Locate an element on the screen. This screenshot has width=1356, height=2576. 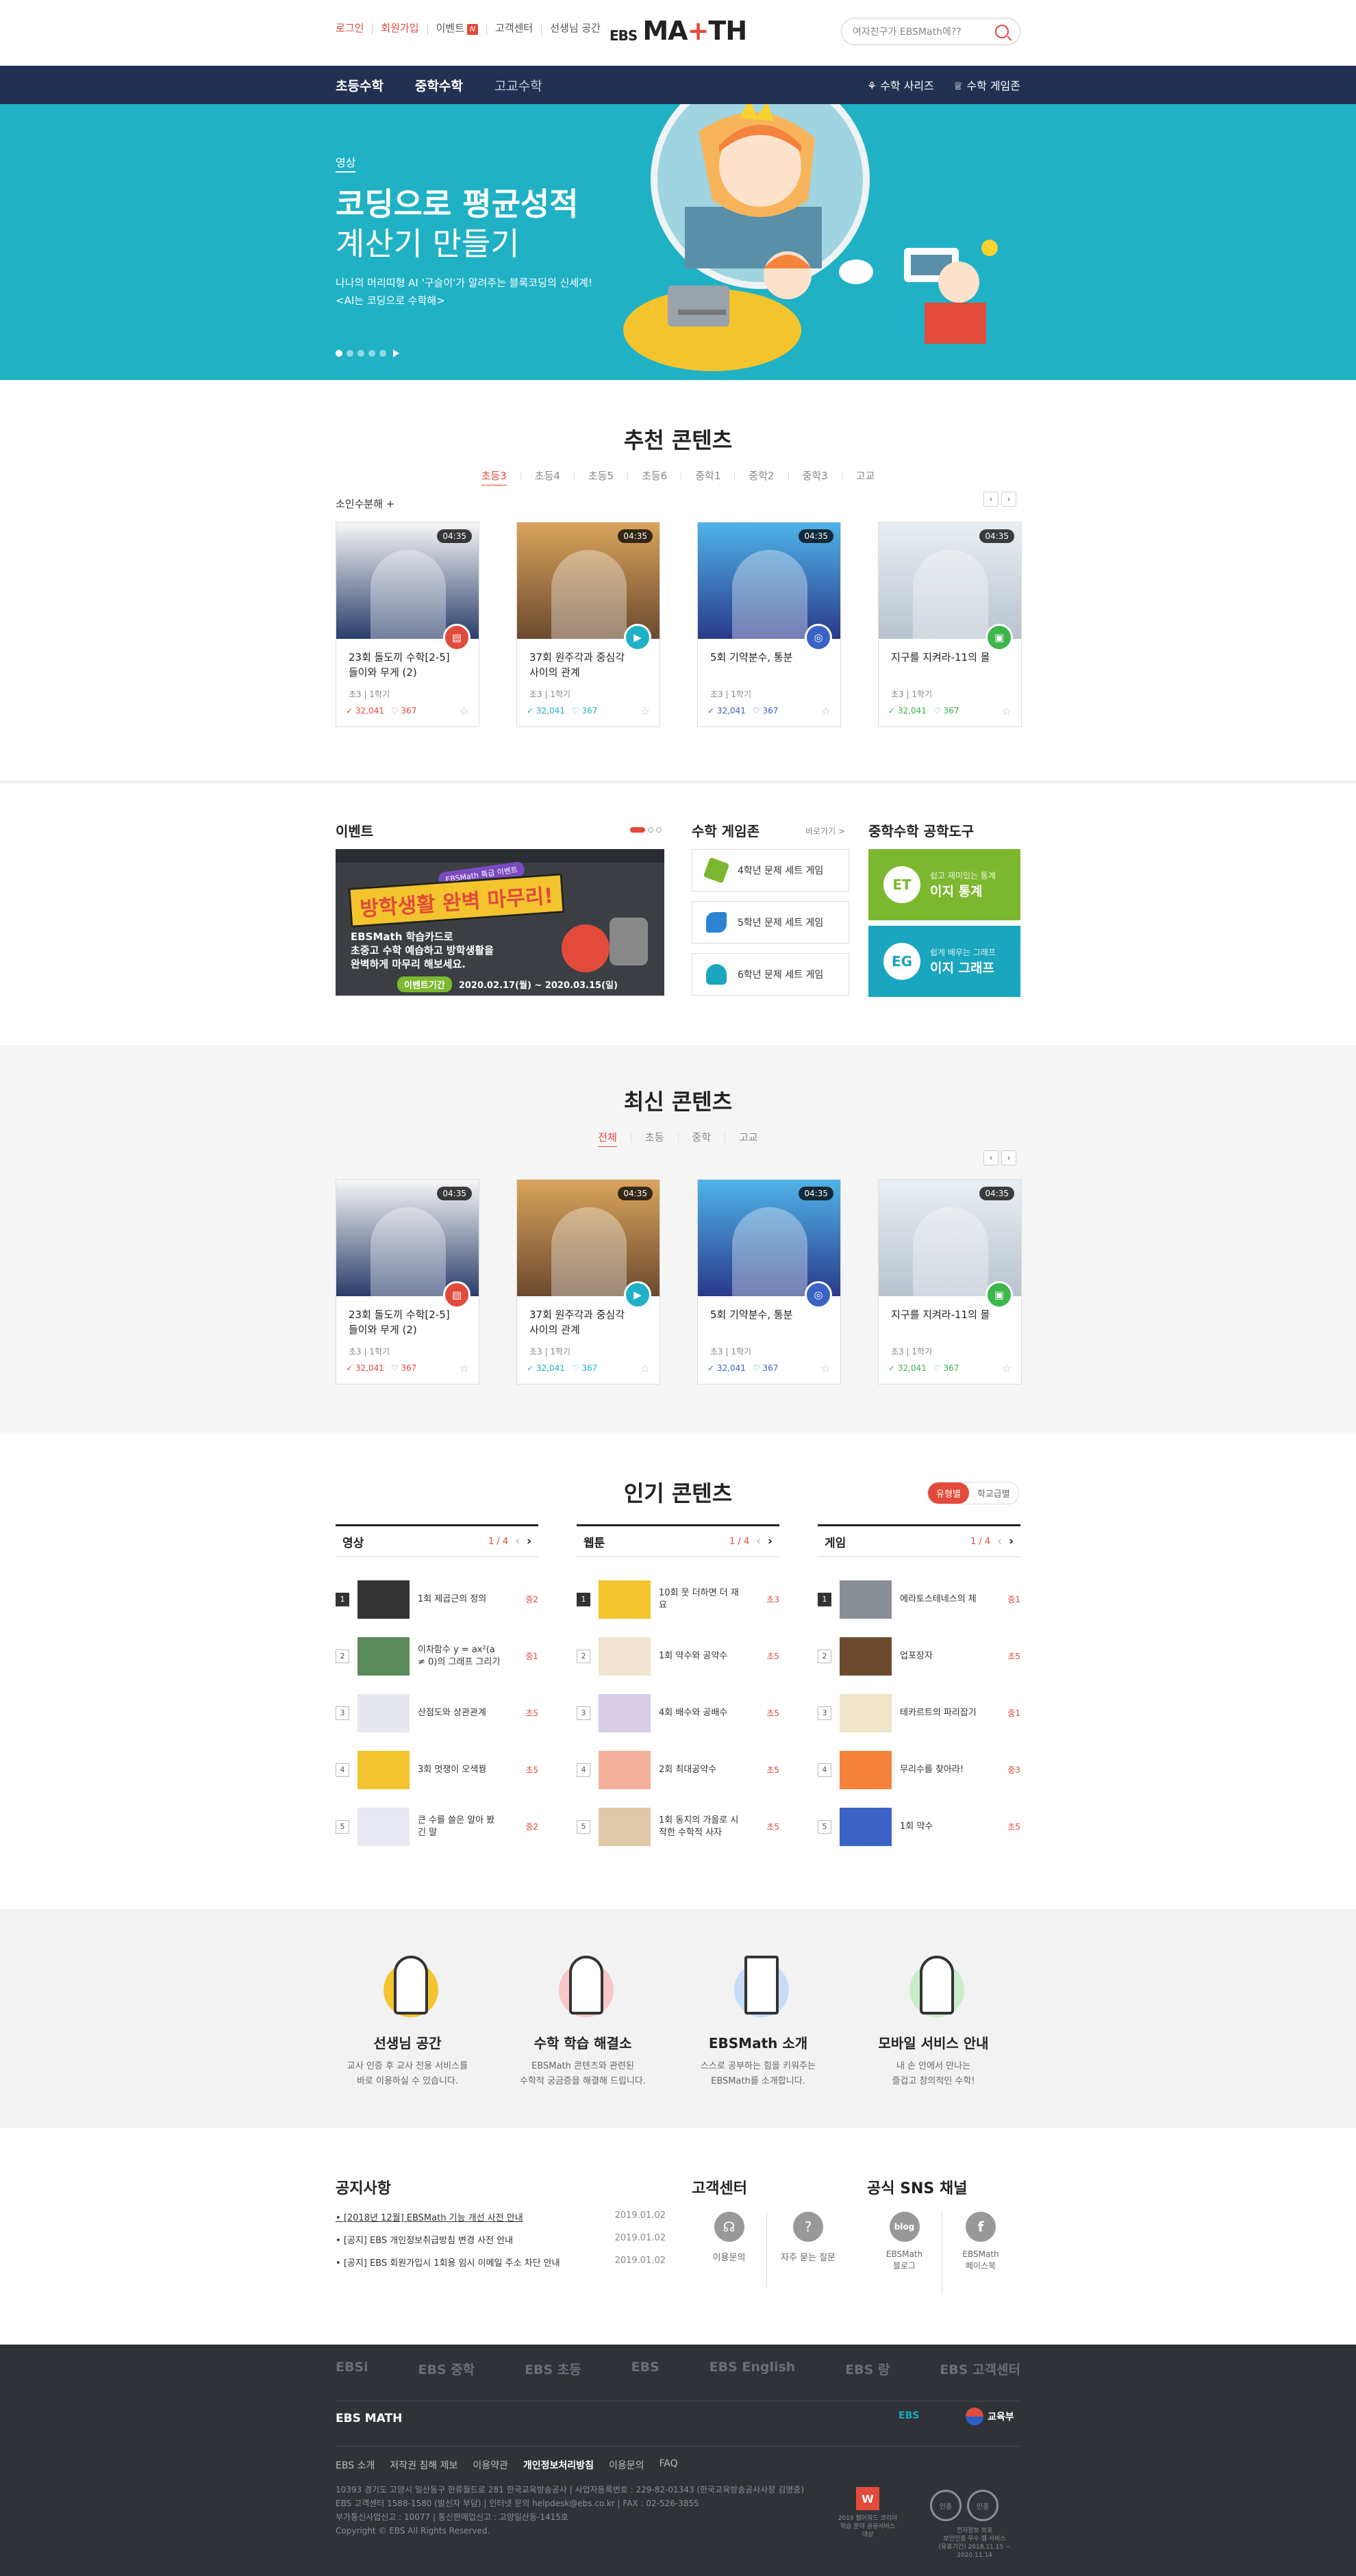
gamezone-more-link: 바로가기 > is located at coordinates (825, 831).